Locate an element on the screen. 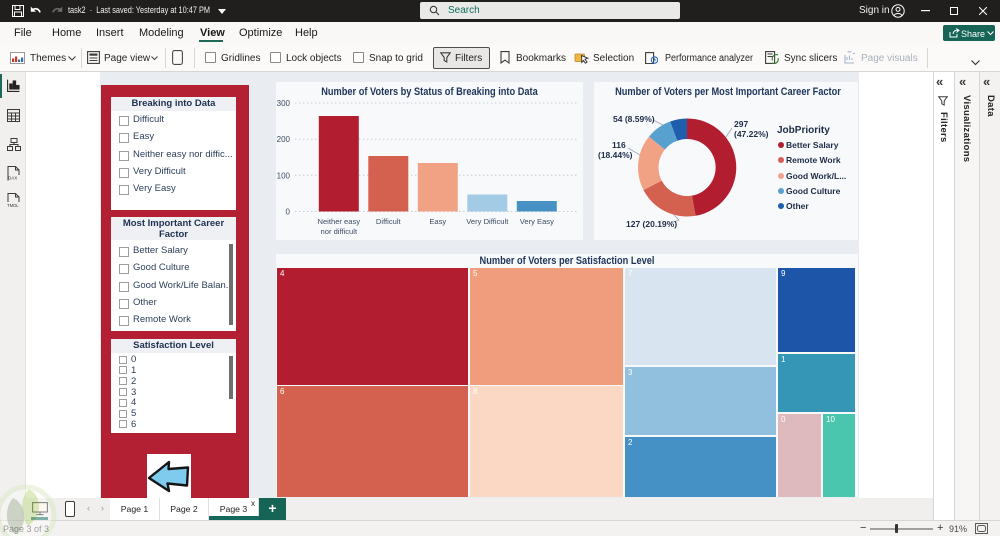 Image resolution: width=1000 pixels, height=536 pixels. svg-text: 54 (8.59%) is located at coordinates (634, 119).